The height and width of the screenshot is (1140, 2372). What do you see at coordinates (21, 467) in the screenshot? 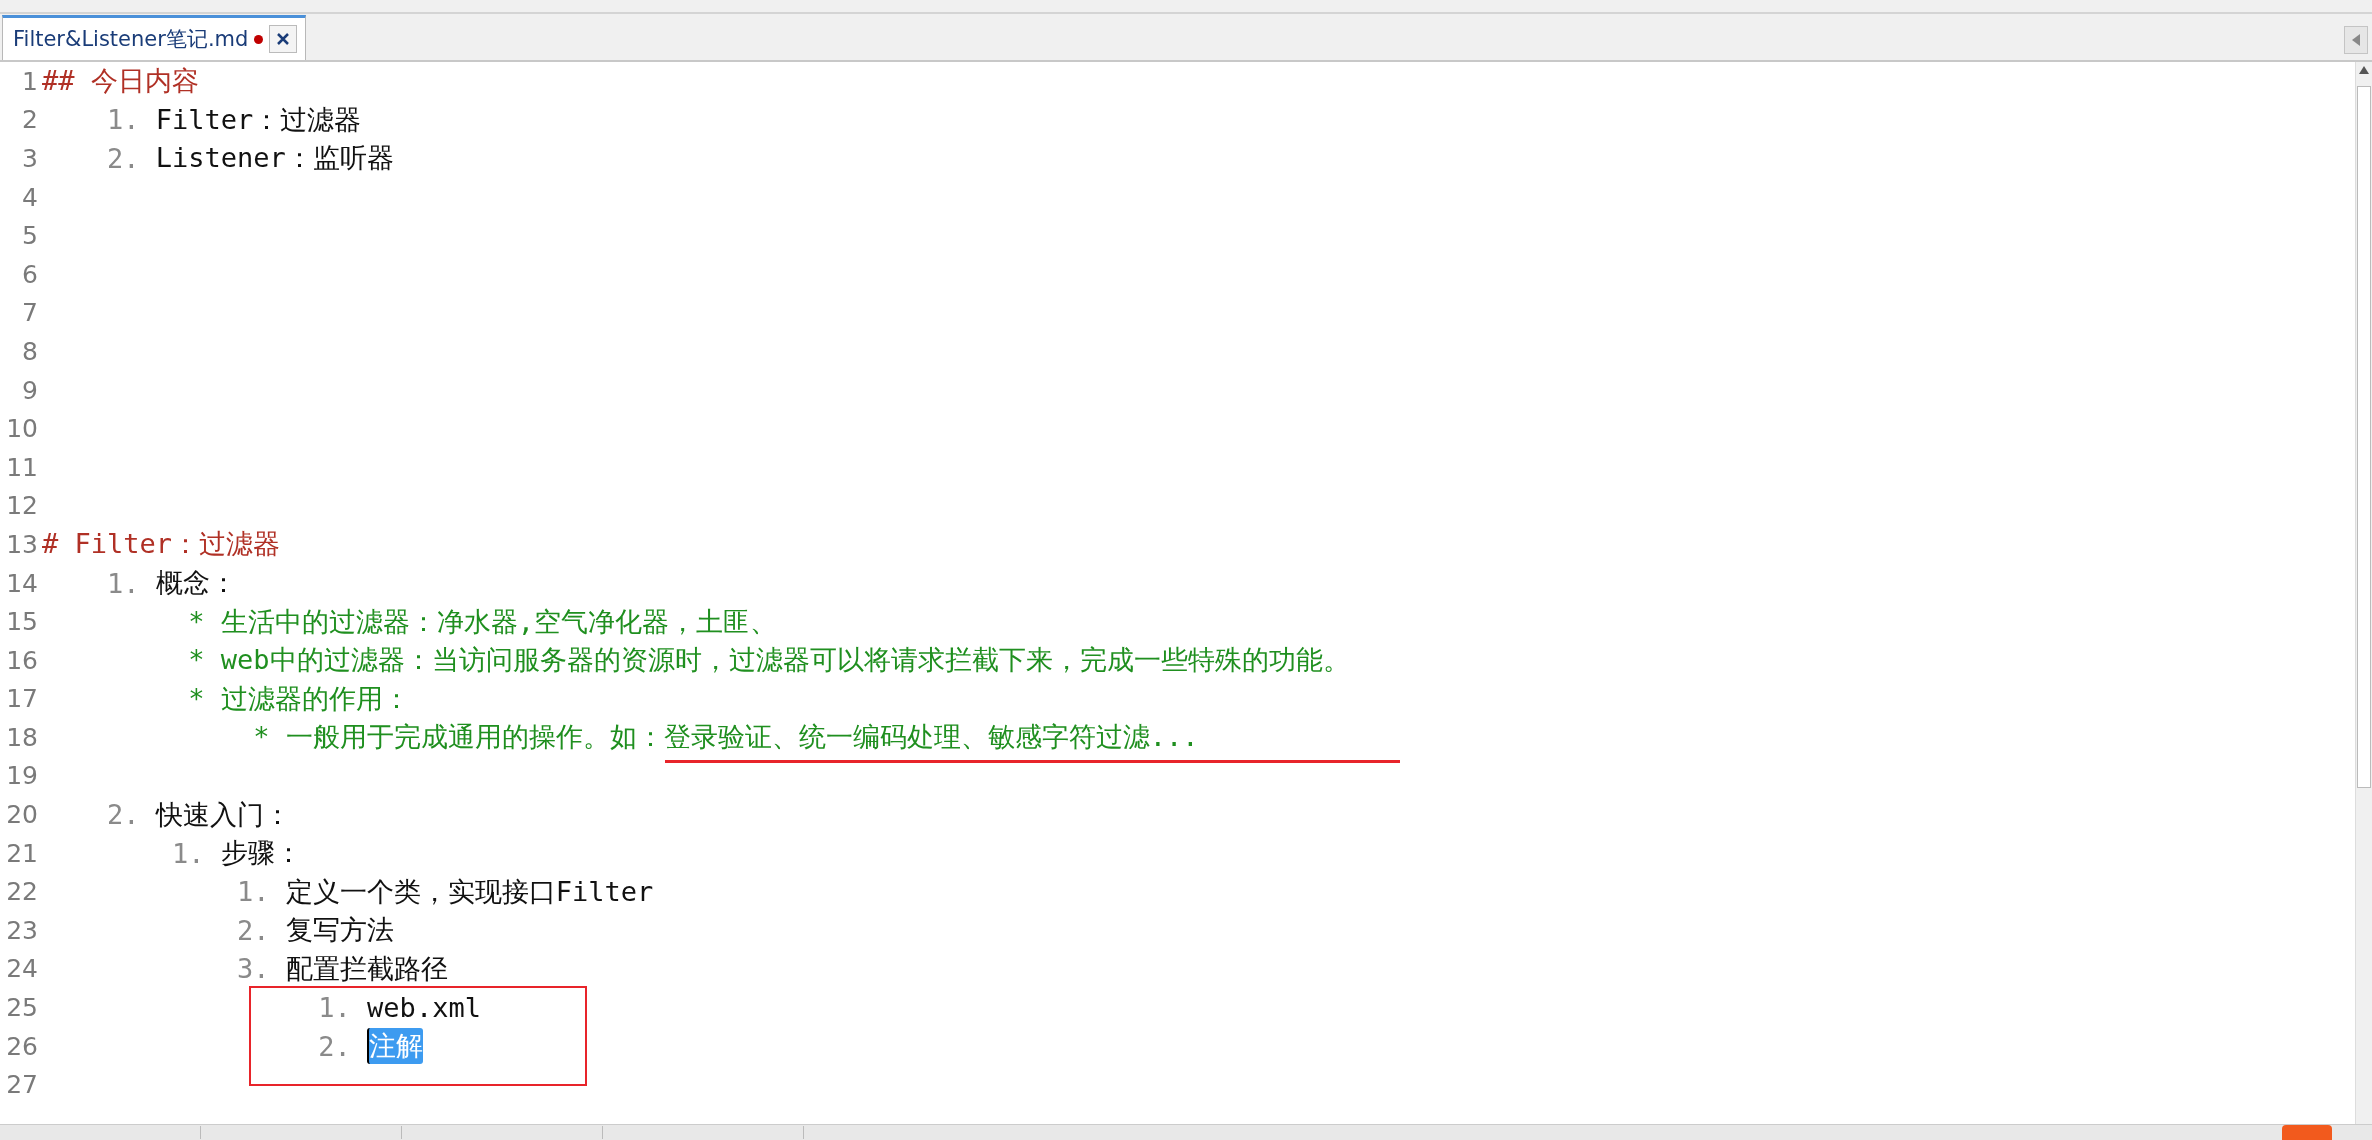
I see `line-number: 11` at bounding box center [21, 467].